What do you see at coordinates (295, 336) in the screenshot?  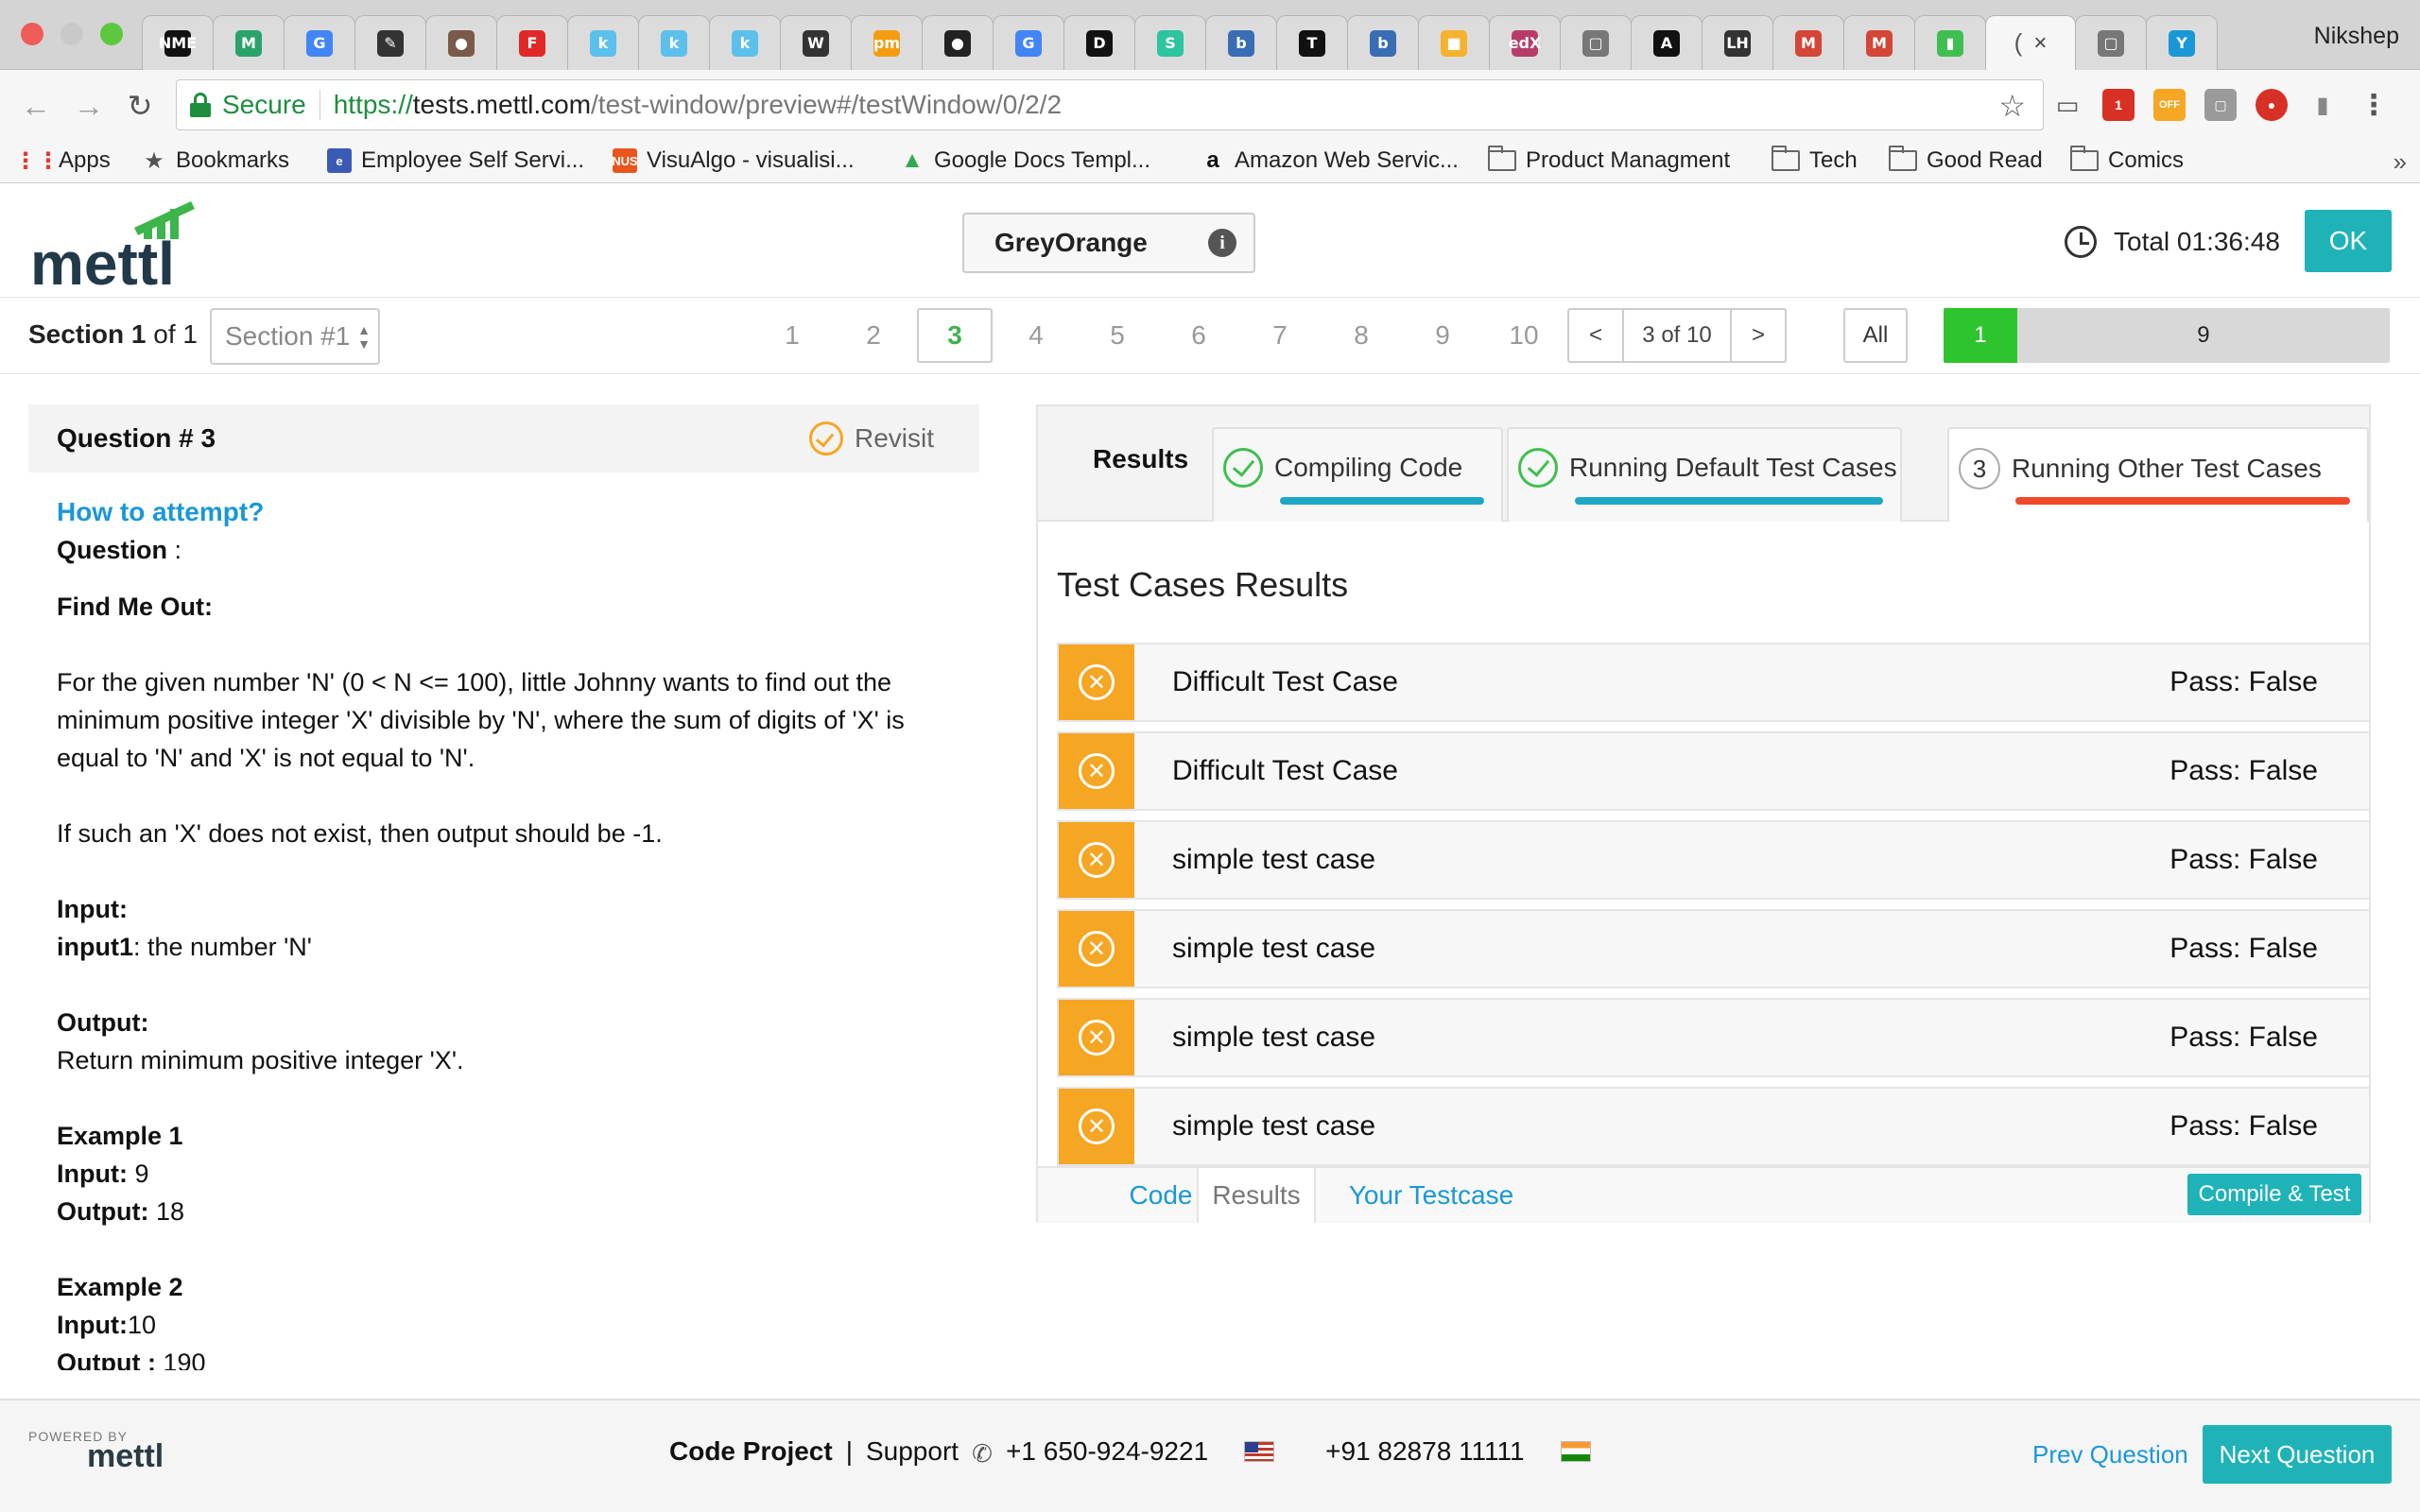 I see `section-select: Section #1 ▲ ▼` at bounding box center [295, 336].